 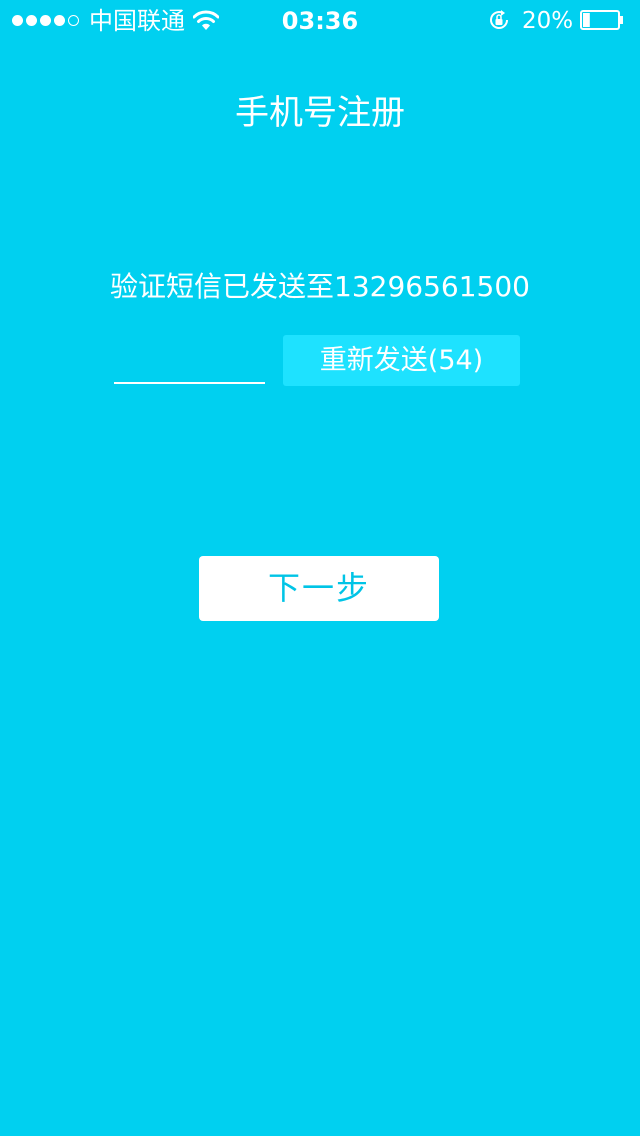 What do you see at coordinates (320, 20) in the screenshot?
I see `status-bar: 中国联通 03:36 20%` at bounding box center [320, 20].